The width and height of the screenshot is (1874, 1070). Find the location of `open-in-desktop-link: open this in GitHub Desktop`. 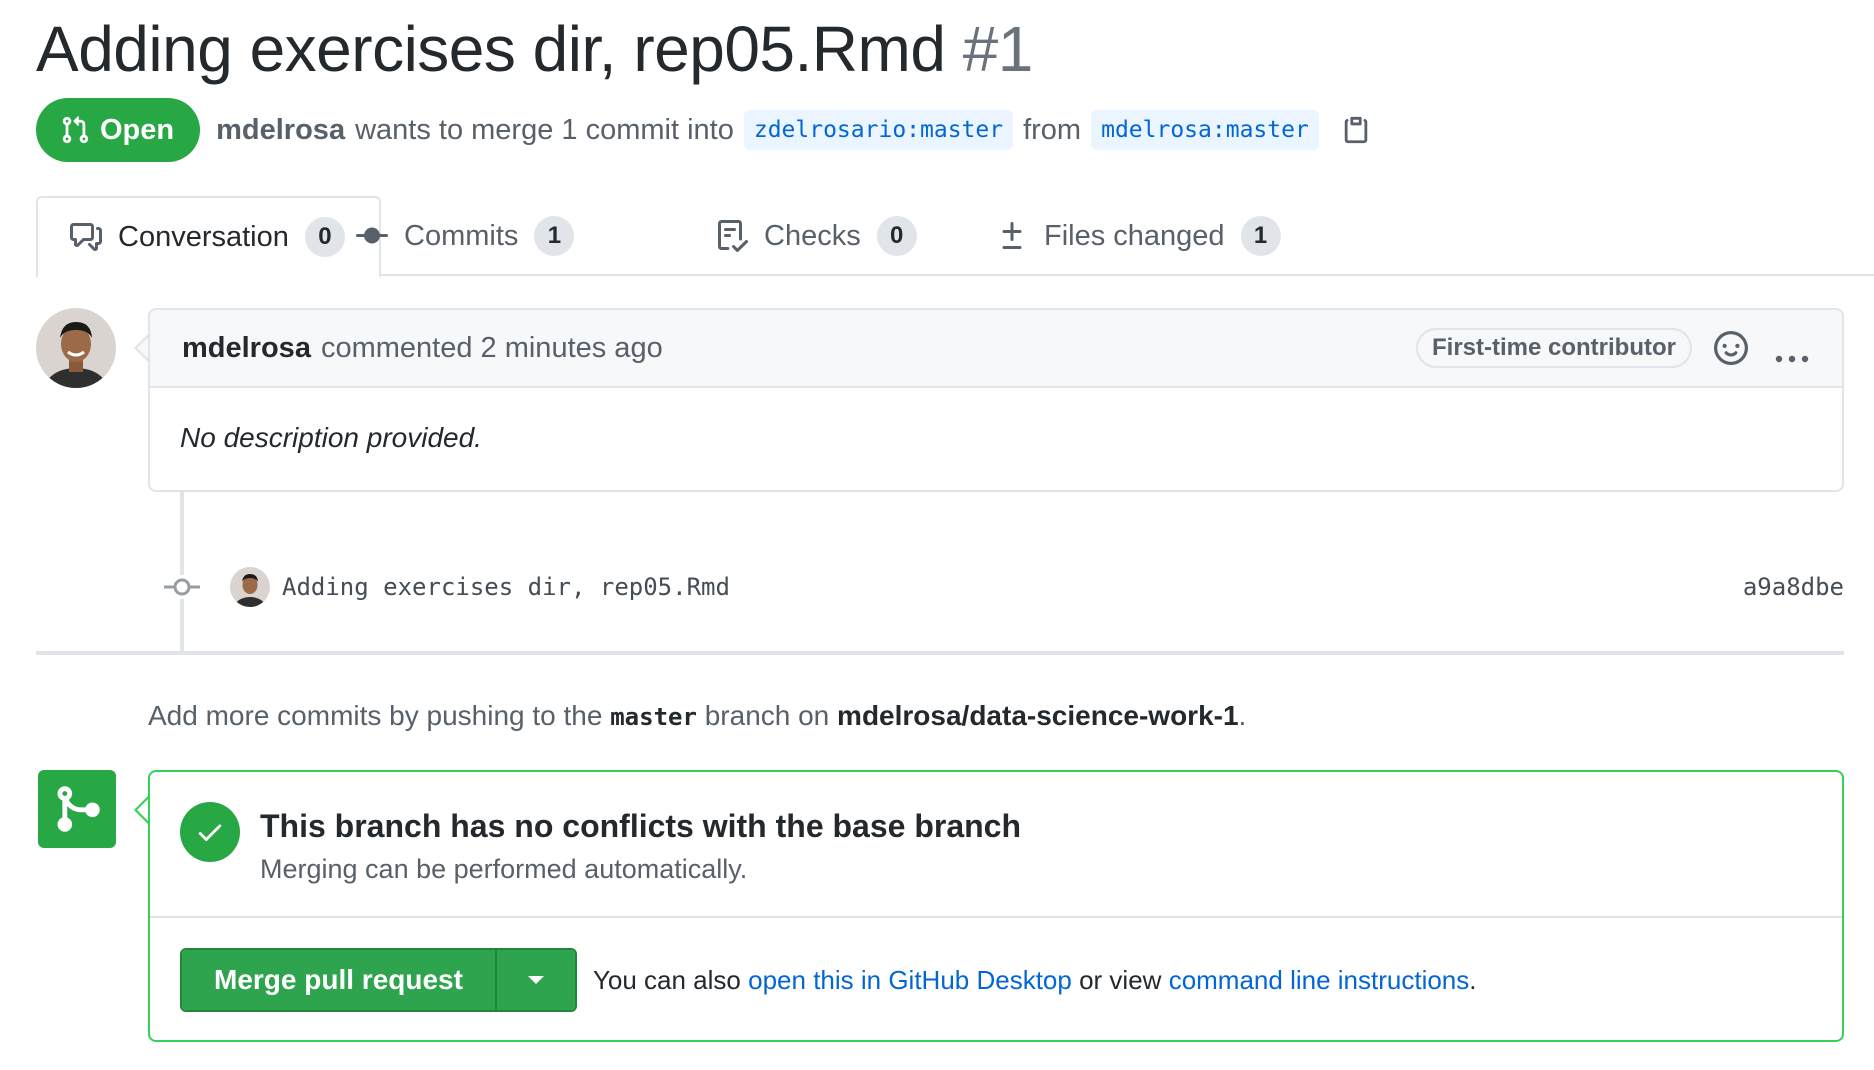

open-in-desktop-link: open this in GitHub Desktop is located at coordinates (910, 980).